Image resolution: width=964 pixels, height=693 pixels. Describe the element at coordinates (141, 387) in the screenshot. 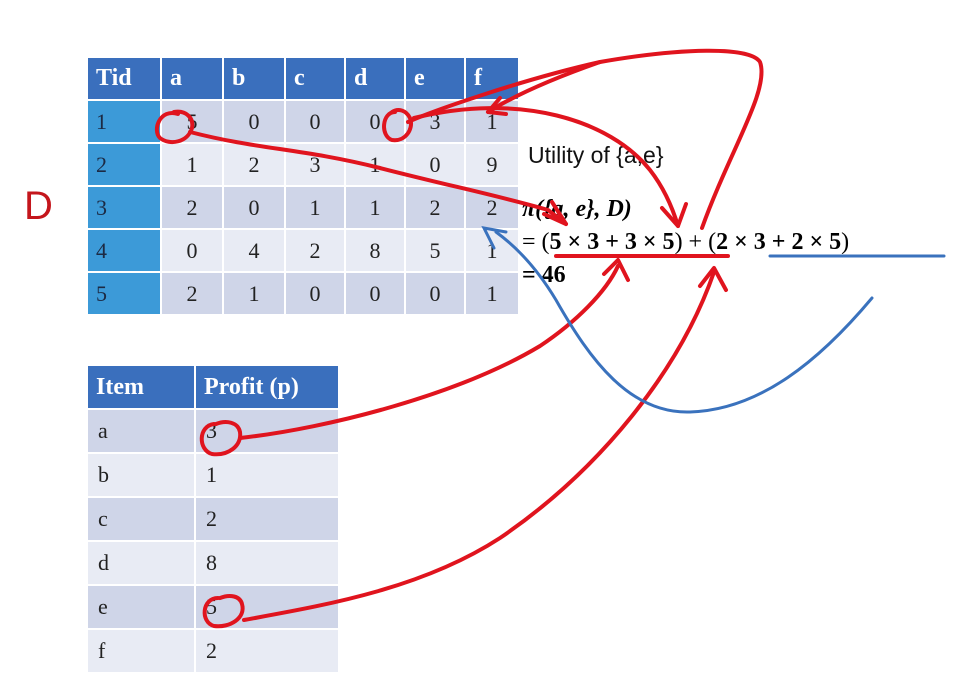

I see `header-item: Item` at that location.